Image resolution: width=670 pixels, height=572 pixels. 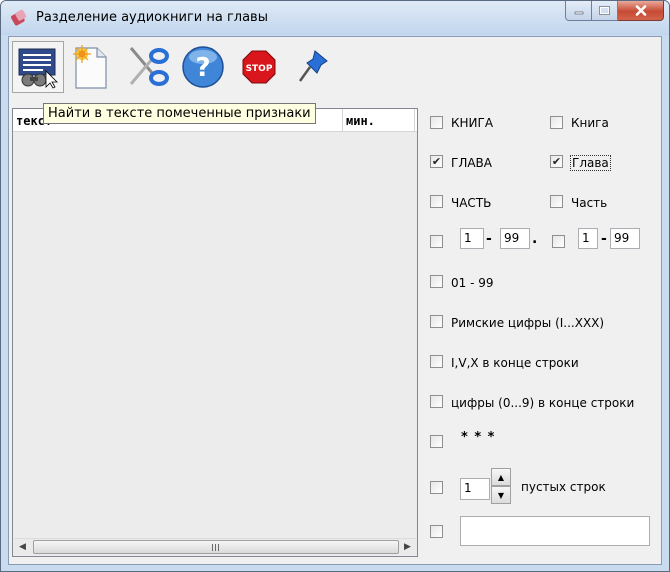 I want to click on checkbox-ivx-end, so click(x=436, y=361).